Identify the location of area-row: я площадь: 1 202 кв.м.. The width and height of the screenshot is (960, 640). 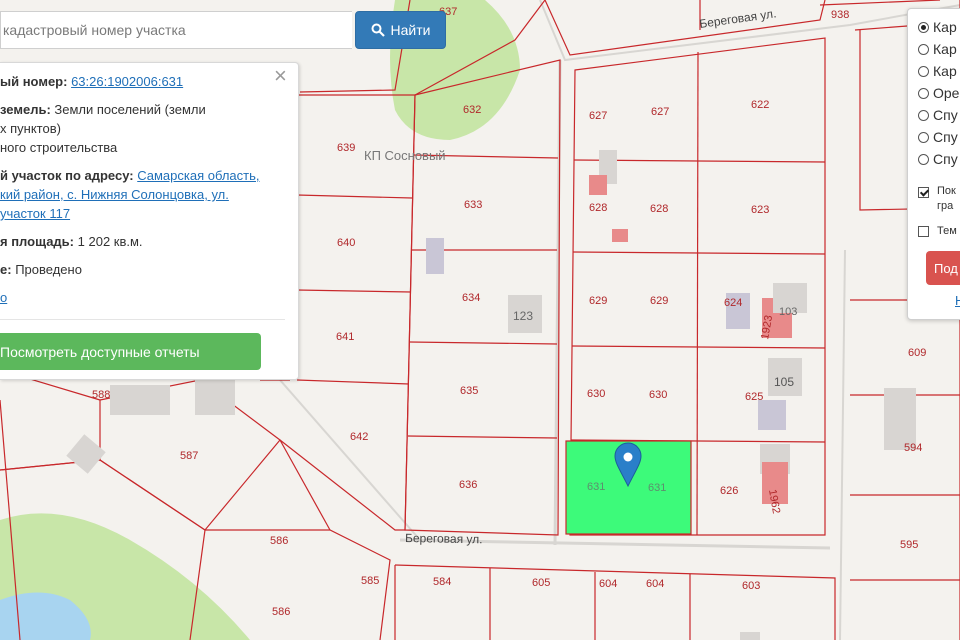
(71, 242).